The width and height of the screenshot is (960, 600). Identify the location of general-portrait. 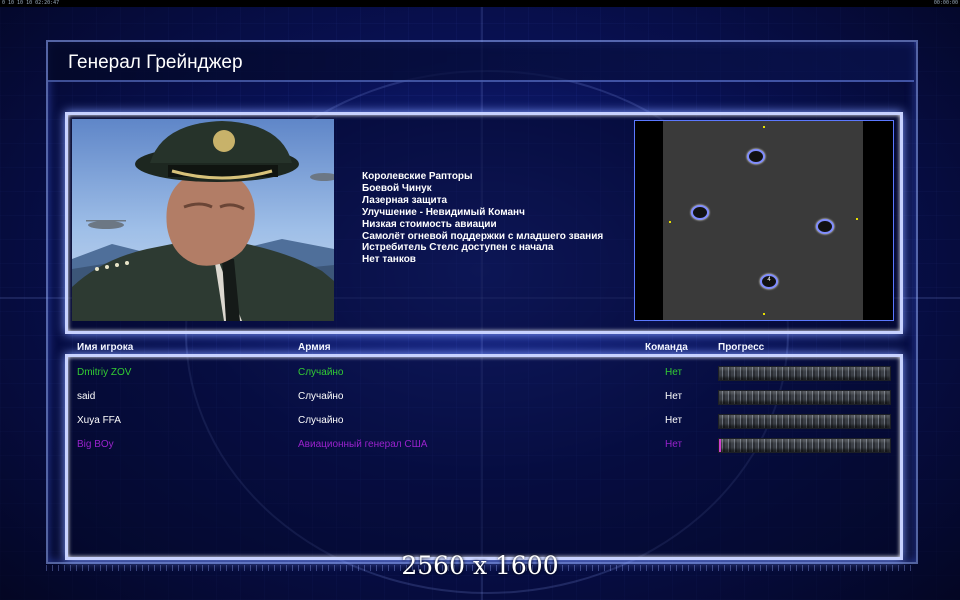
(203, 220).